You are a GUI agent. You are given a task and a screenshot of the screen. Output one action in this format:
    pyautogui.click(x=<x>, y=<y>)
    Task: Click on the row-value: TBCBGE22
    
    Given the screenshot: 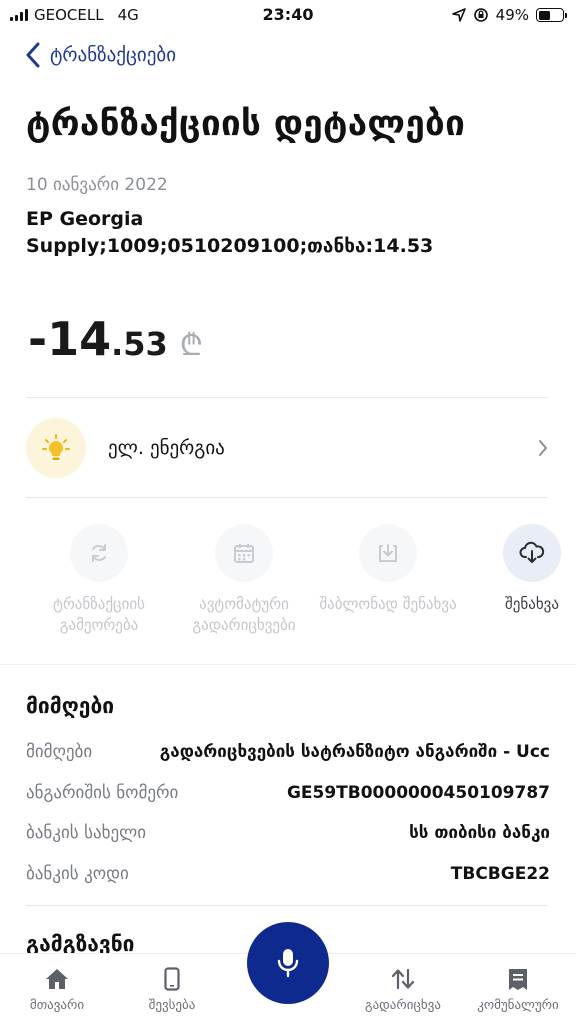 What is the action you would take?
    pyautogui.click(x=500, y=874)
    